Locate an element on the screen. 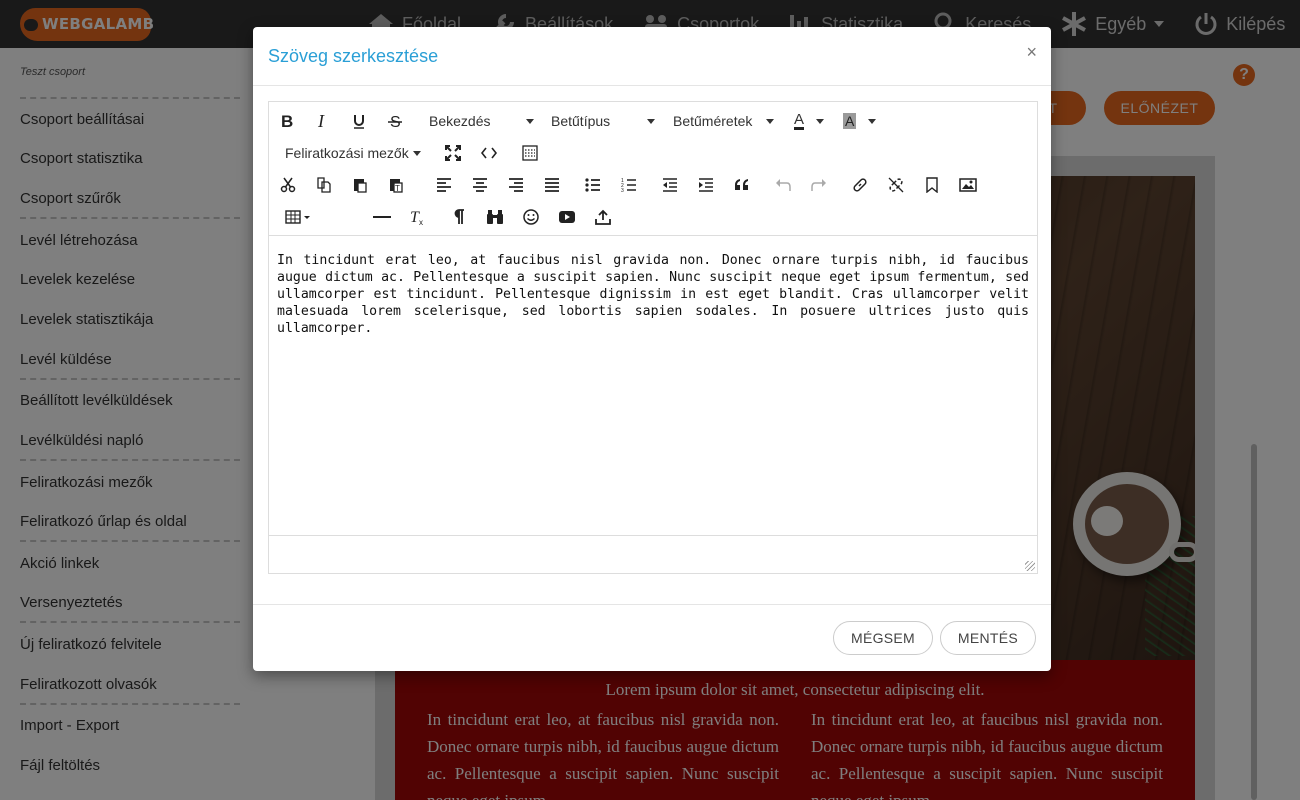 Image resolution: width=1300 pixels, height=800 pixels. bold-icon: B is located at coordinates (287, 121).